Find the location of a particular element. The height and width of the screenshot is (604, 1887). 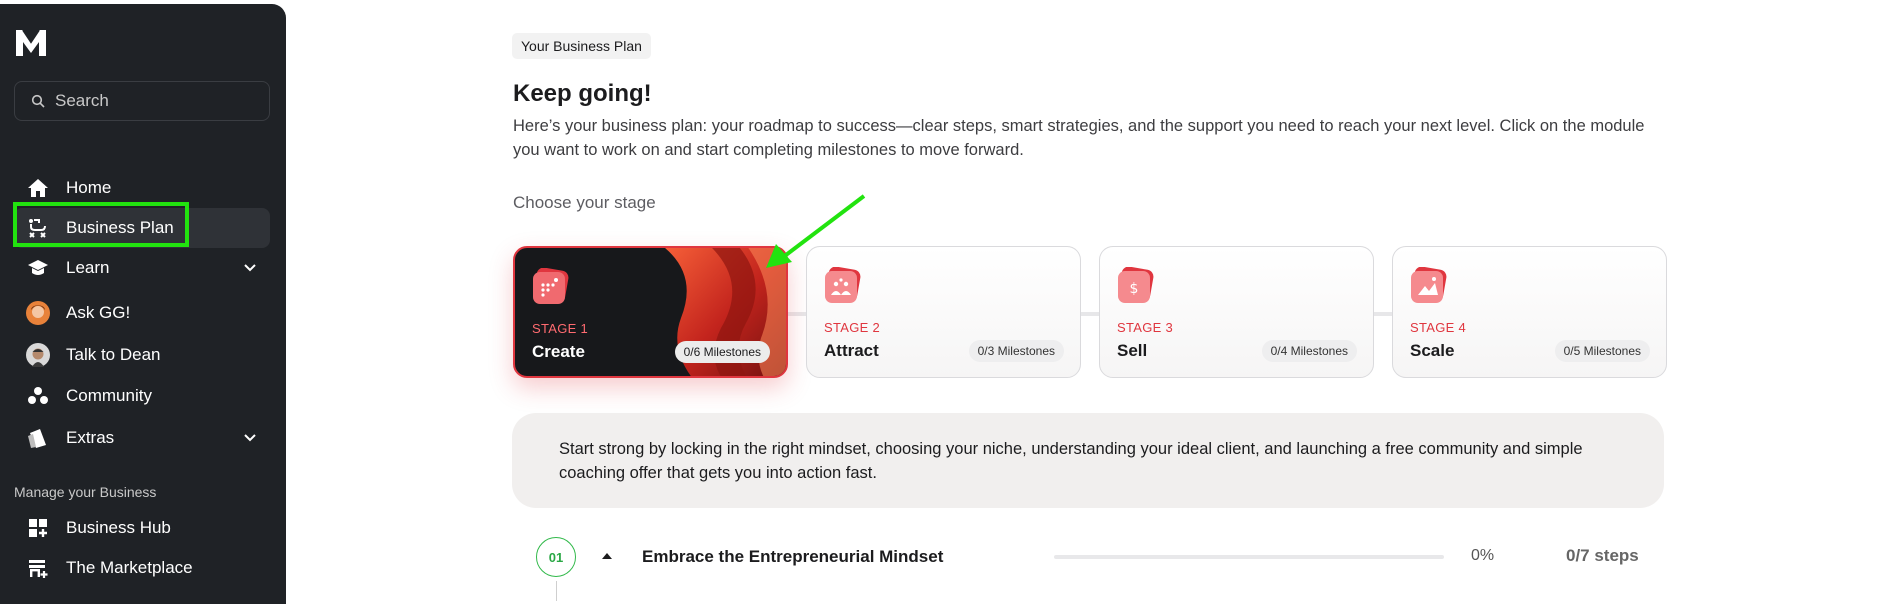

attract-stage-icon is located at coordinates (843, 285).